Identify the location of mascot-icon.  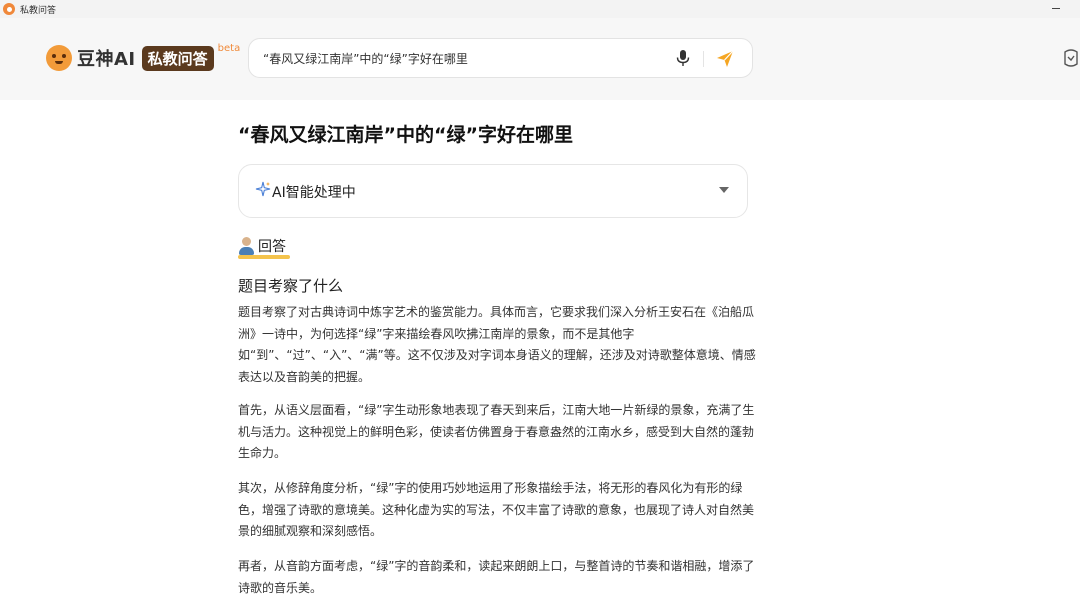
(59, 58).